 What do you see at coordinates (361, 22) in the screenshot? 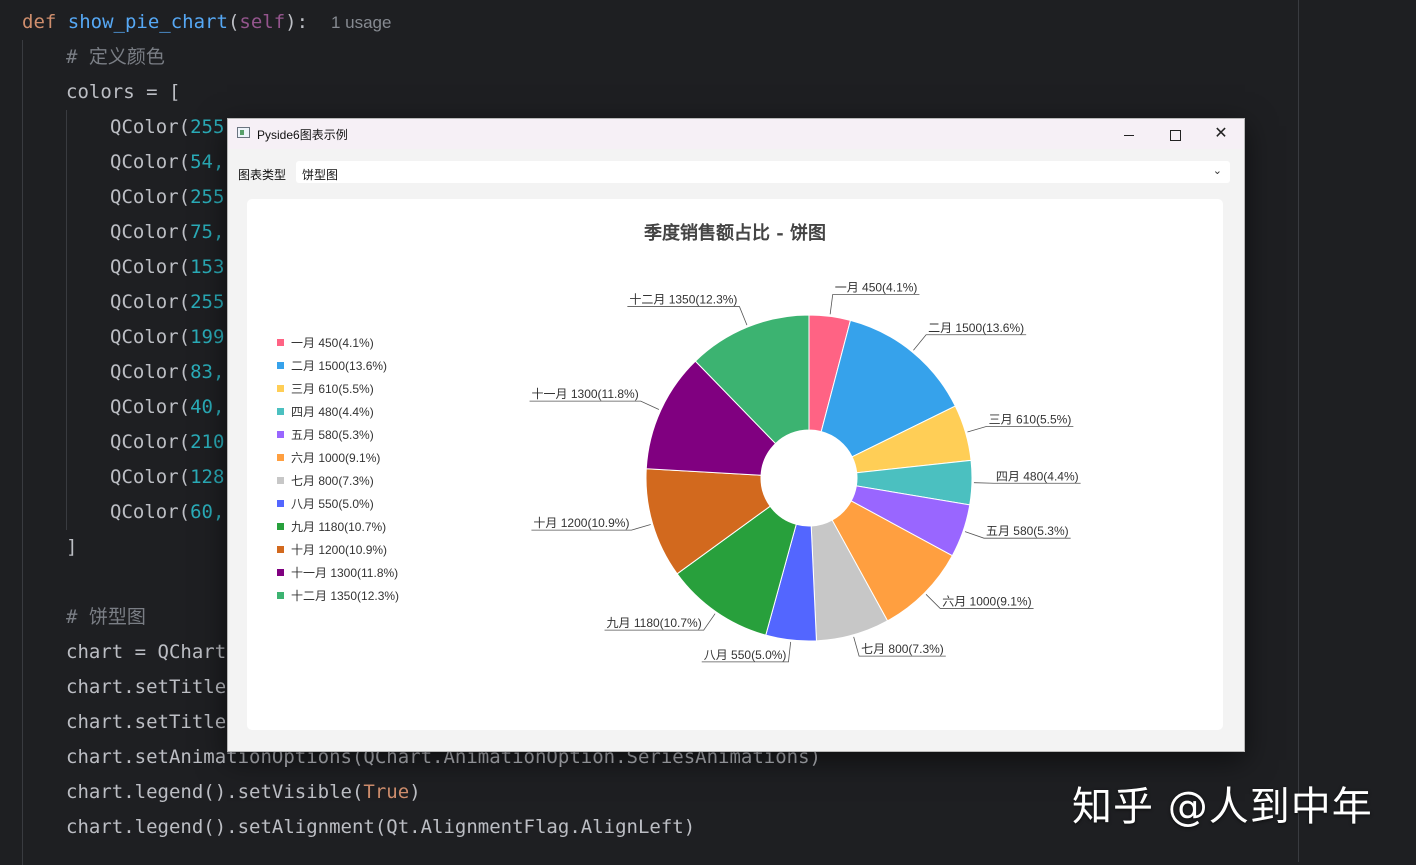
I see `usage-hint: 1 usage` at bounding box center [361, 22].